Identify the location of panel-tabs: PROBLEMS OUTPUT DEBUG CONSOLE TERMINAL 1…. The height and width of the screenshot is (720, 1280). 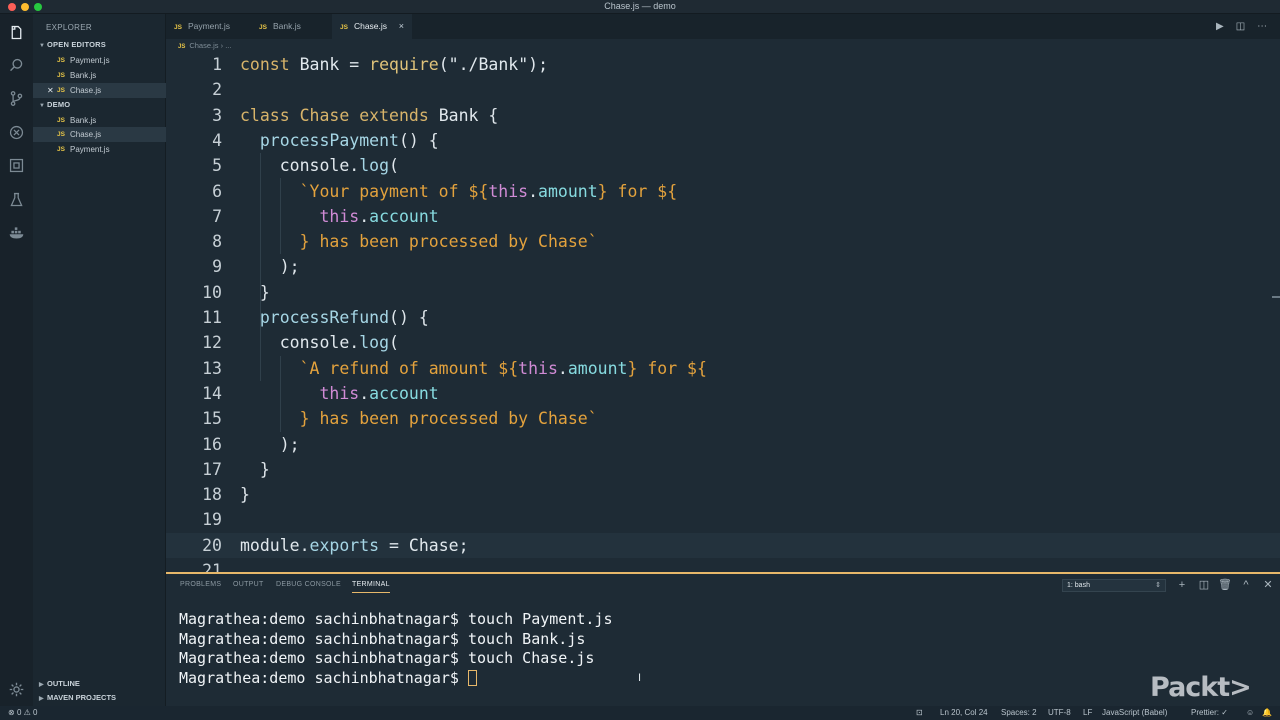
(723, 585).